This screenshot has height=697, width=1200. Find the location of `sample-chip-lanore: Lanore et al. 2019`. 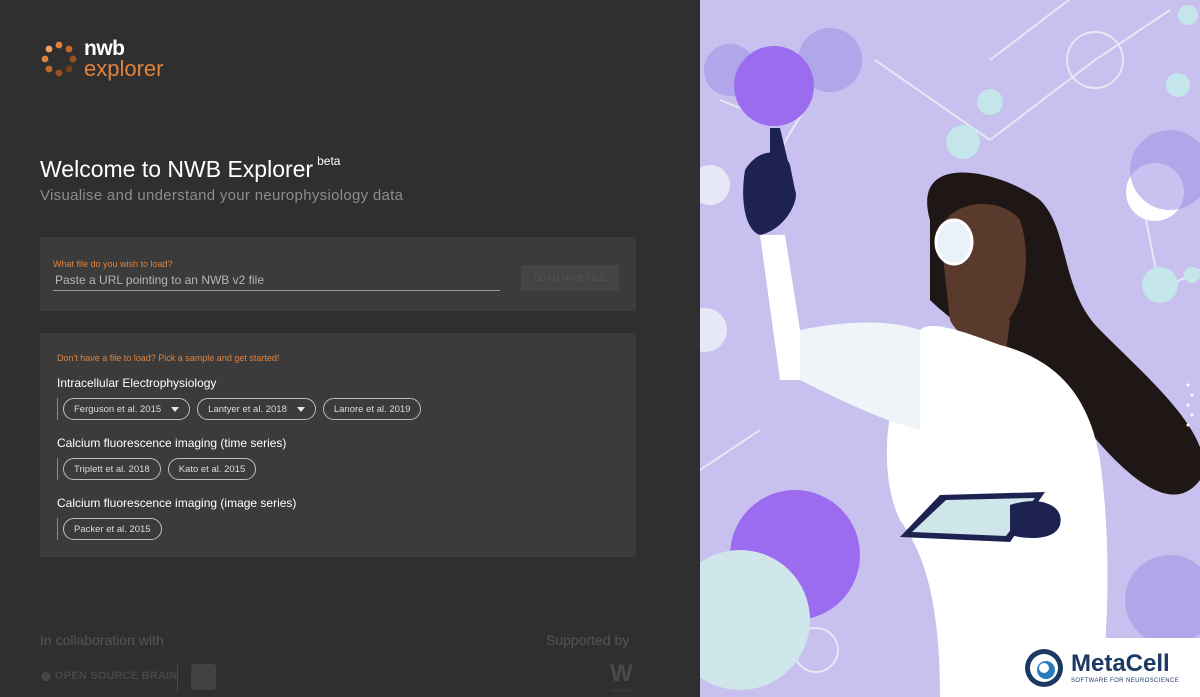

sample-chip-lanore: Lanore et al. 2019 is located at coordinates (372, 409).